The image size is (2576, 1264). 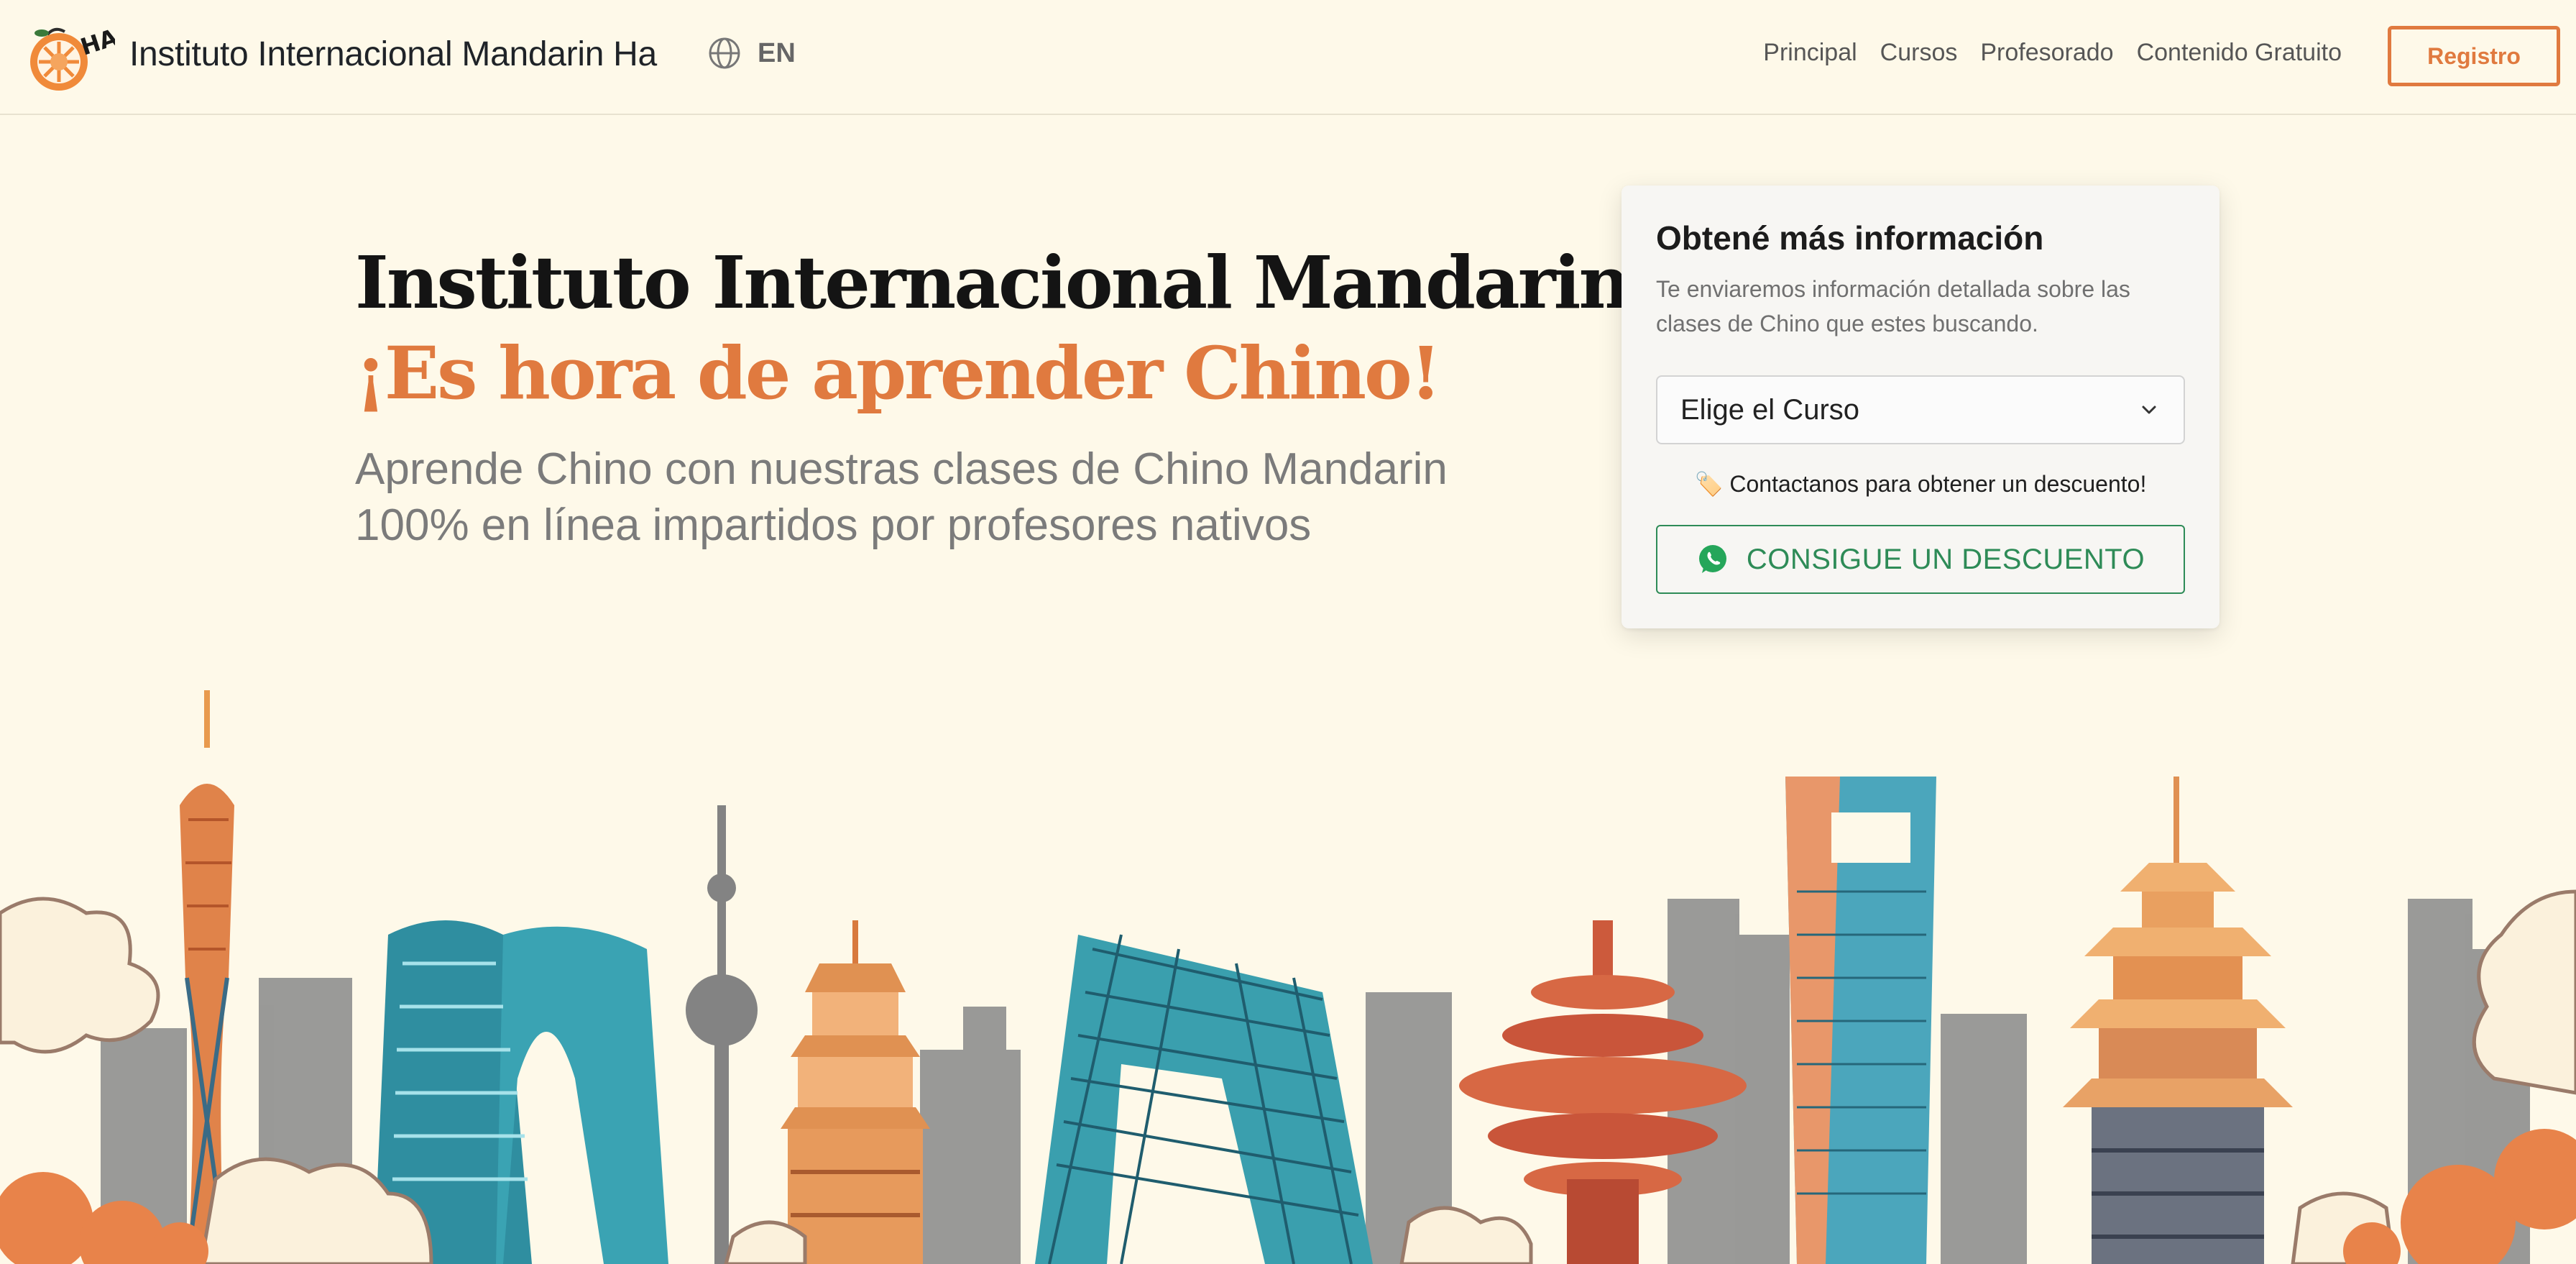 What do you see at coordinates (1712, 559) in the screenshot?
I see `whatsapp-icon` at bounding box center [1712, 559].